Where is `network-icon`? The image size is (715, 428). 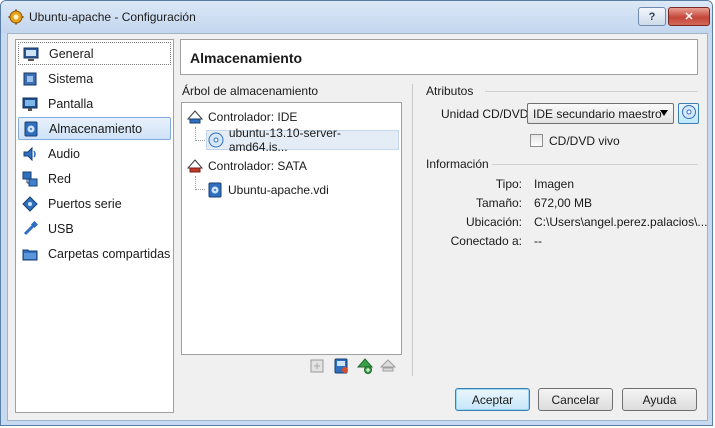
network-icon is located at coordinates (30, 179).